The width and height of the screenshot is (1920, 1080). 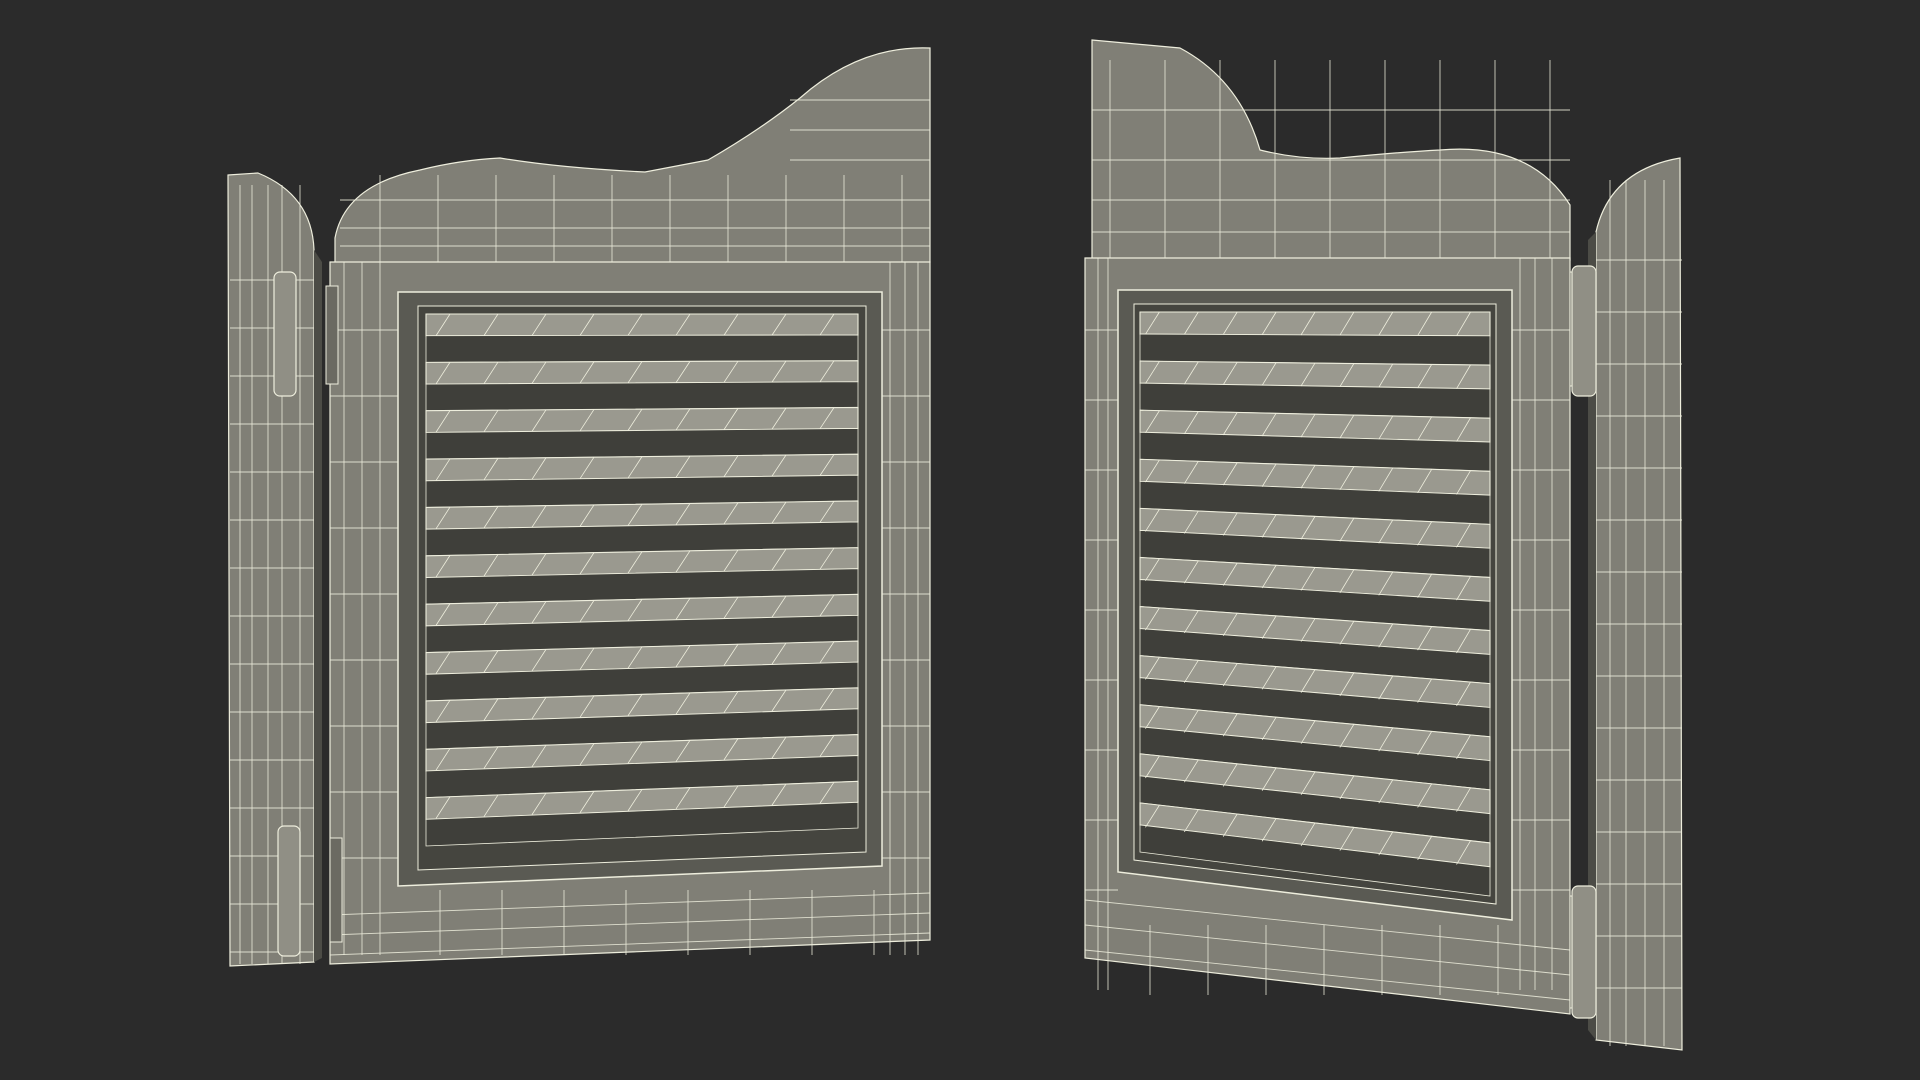 I want to click on left-door-slats, so click(x=642, y=580).